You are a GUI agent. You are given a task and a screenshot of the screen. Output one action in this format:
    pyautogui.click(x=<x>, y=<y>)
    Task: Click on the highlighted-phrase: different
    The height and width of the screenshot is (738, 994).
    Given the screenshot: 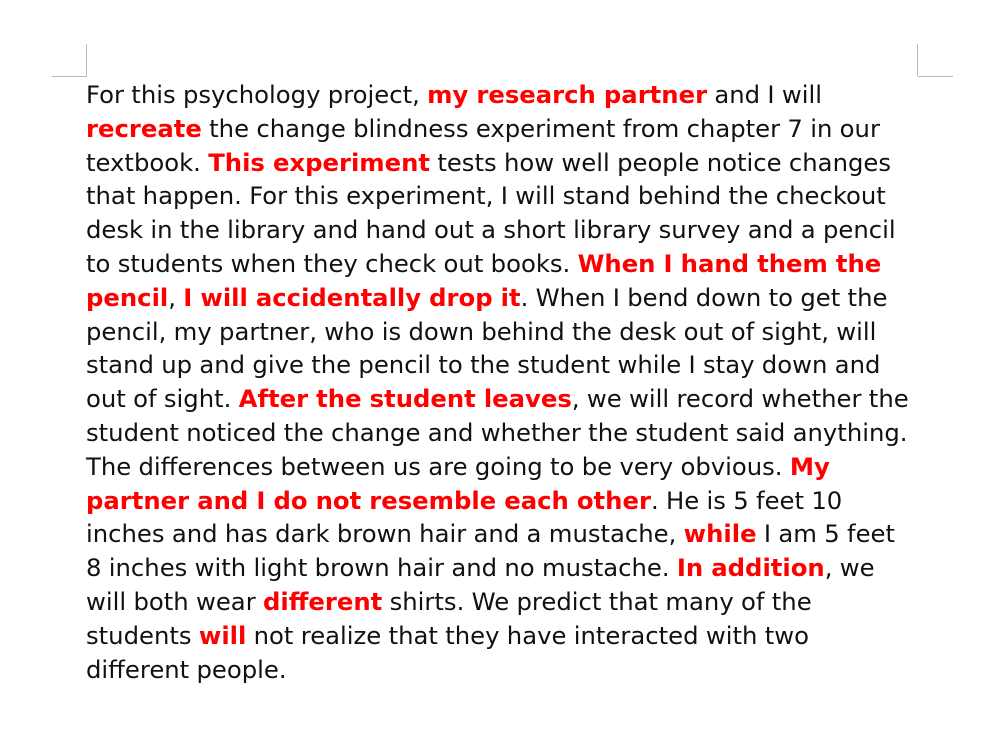 What is the action you would take?
    pyautogui.click(x=323, y=601)
    